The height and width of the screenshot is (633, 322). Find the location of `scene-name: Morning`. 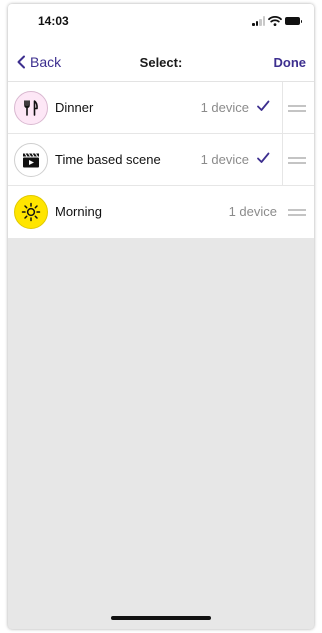

scene-name: Morning is located at coordinates (78, 211).